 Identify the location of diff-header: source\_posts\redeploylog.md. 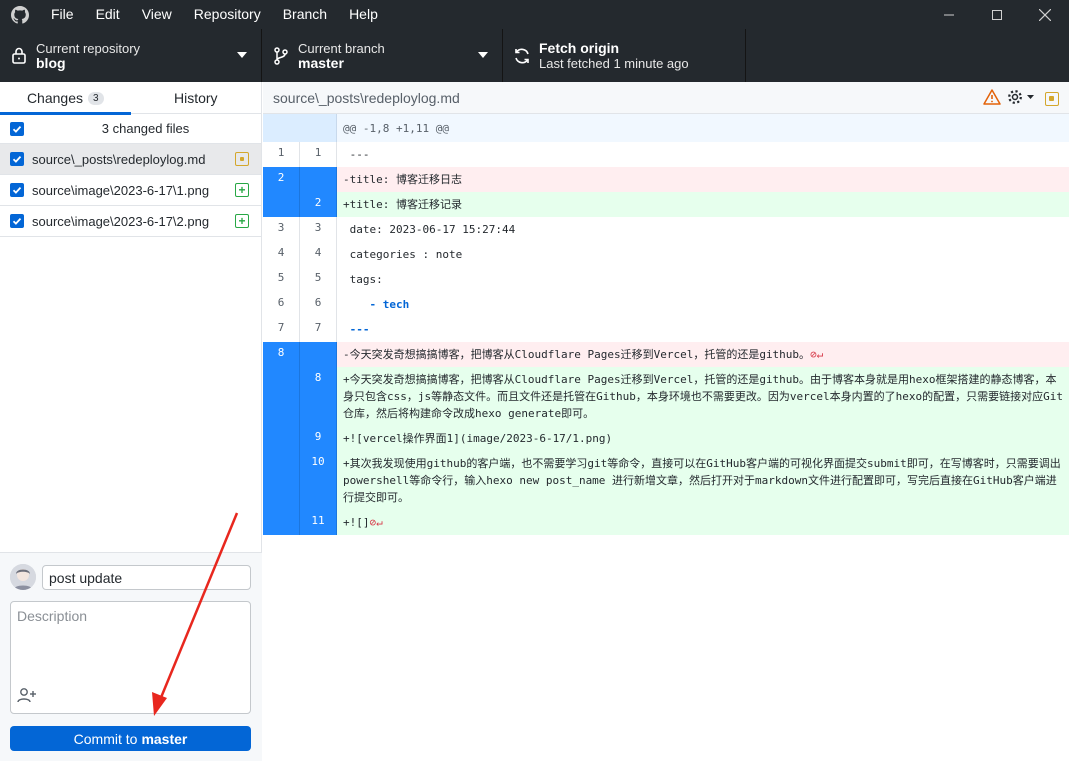
(666, 98).